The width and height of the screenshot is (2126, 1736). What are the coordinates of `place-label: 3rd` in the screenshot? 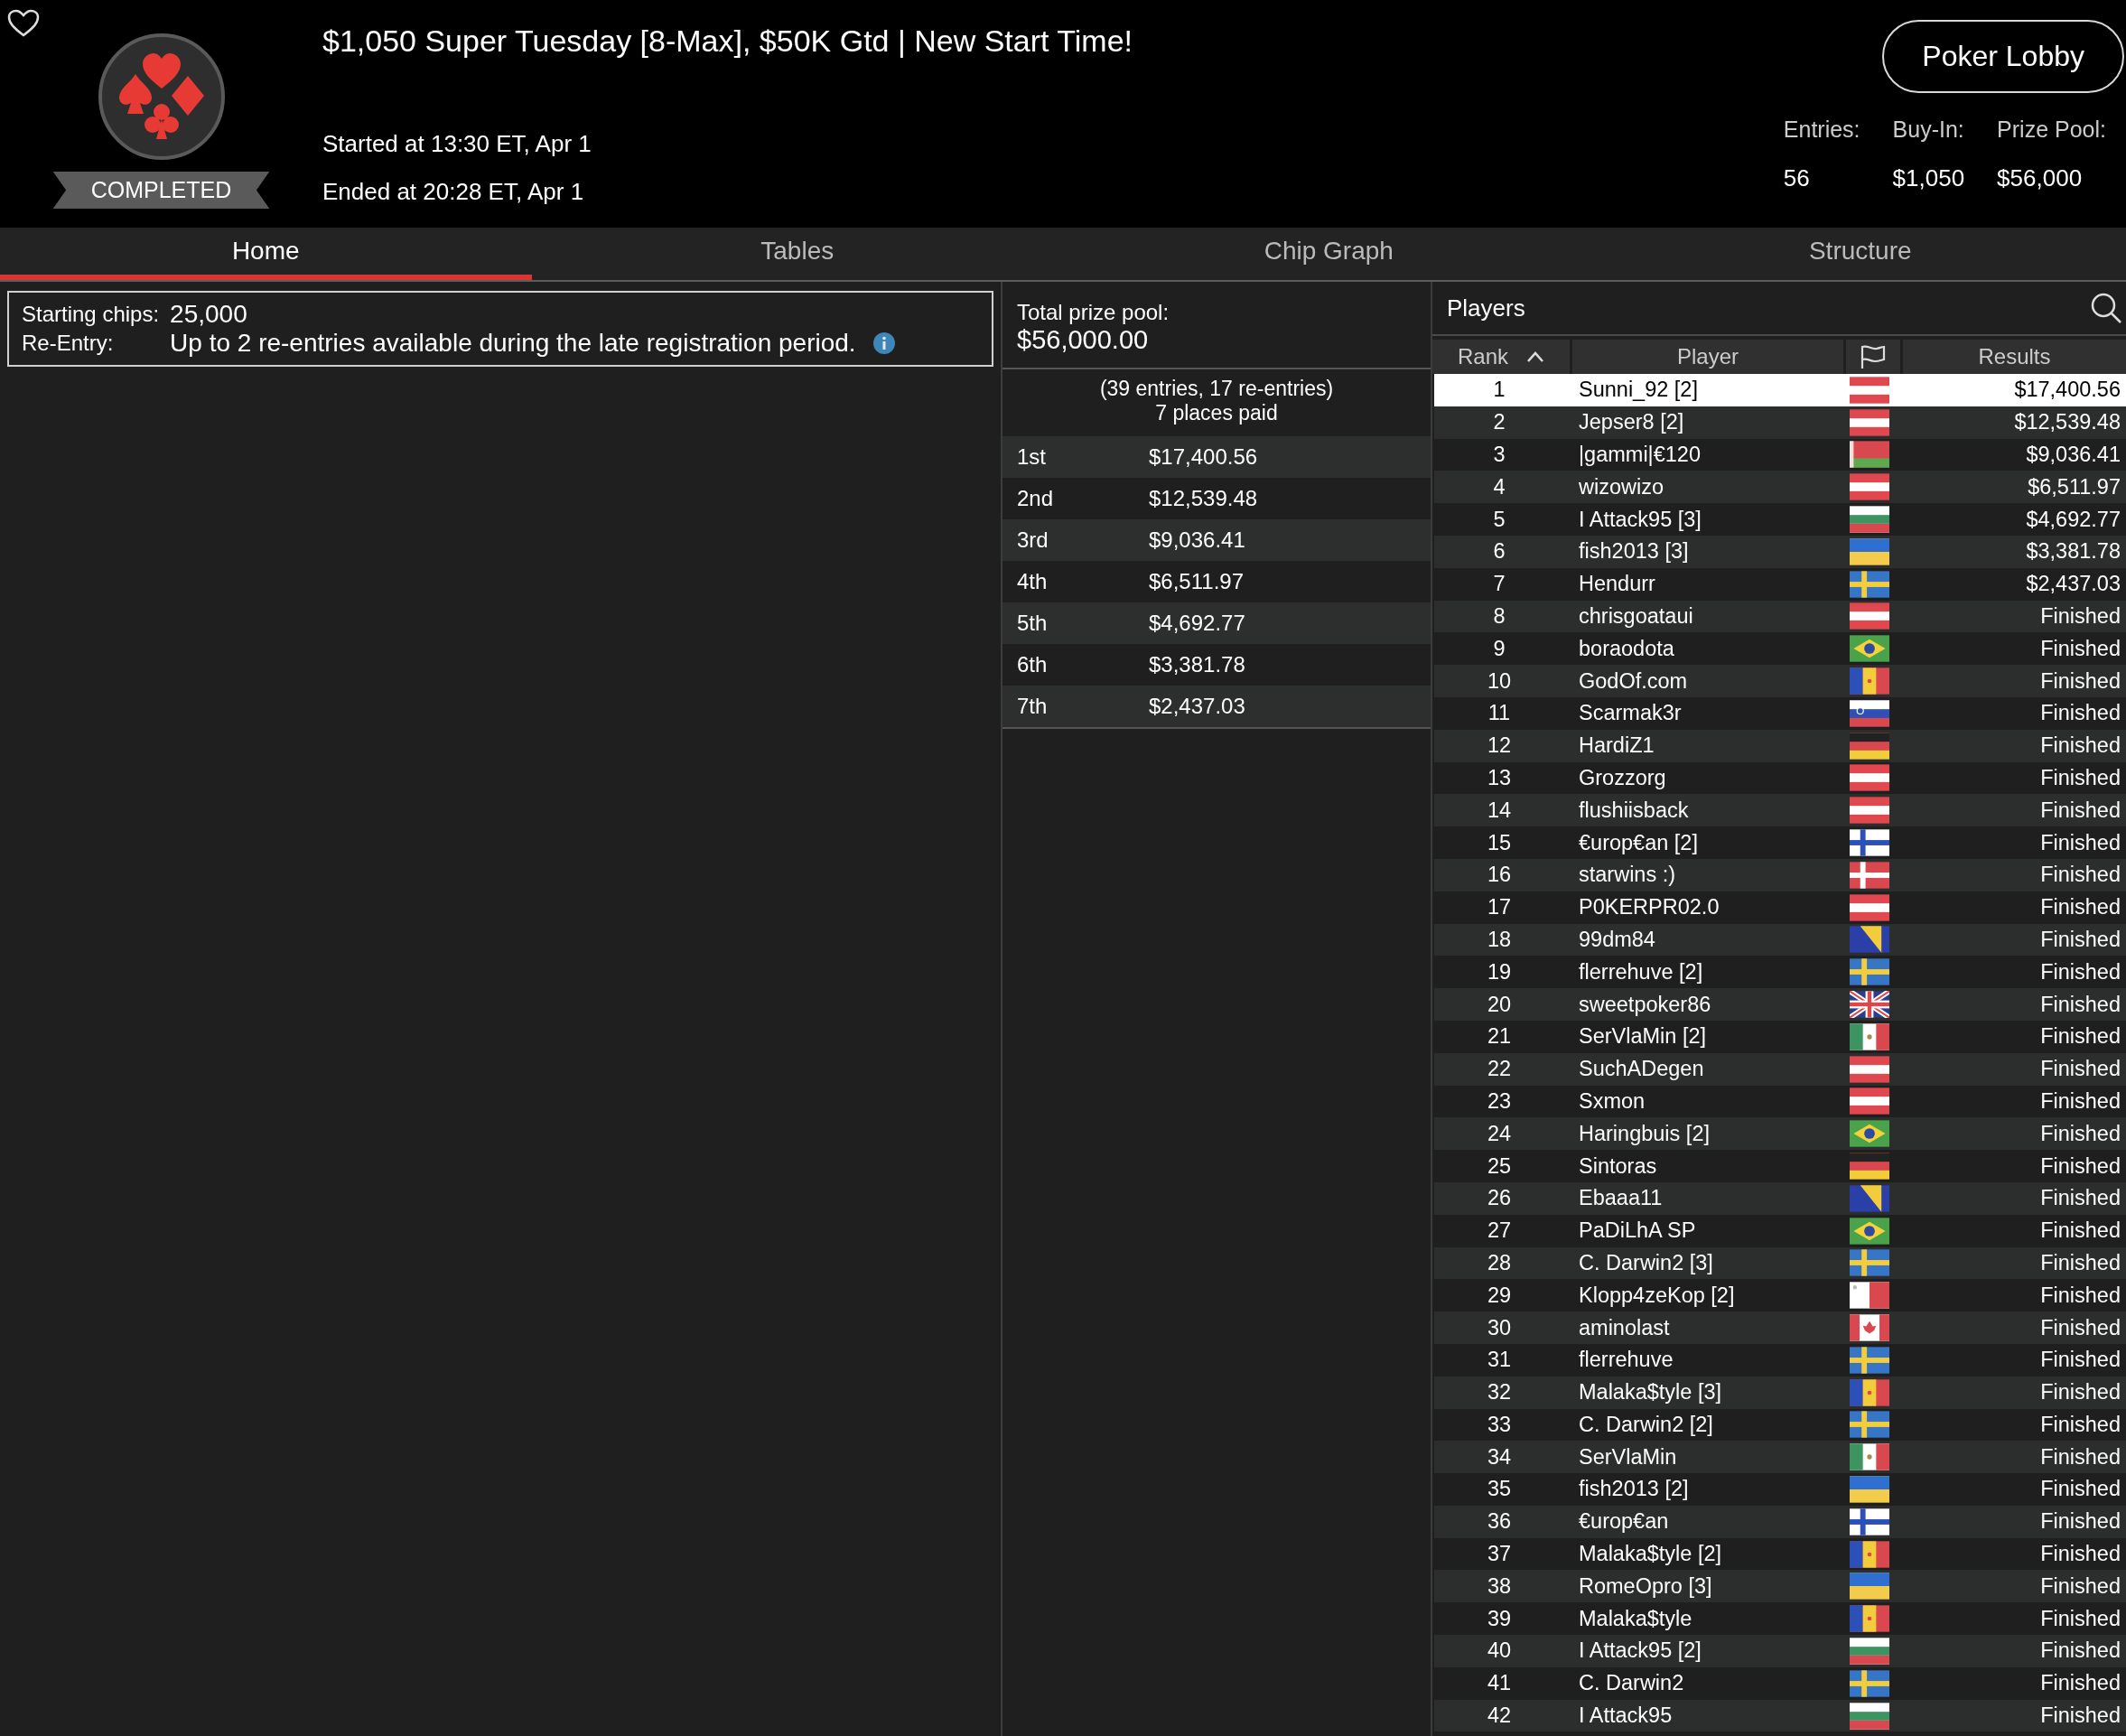 It's located at (1033, 540).